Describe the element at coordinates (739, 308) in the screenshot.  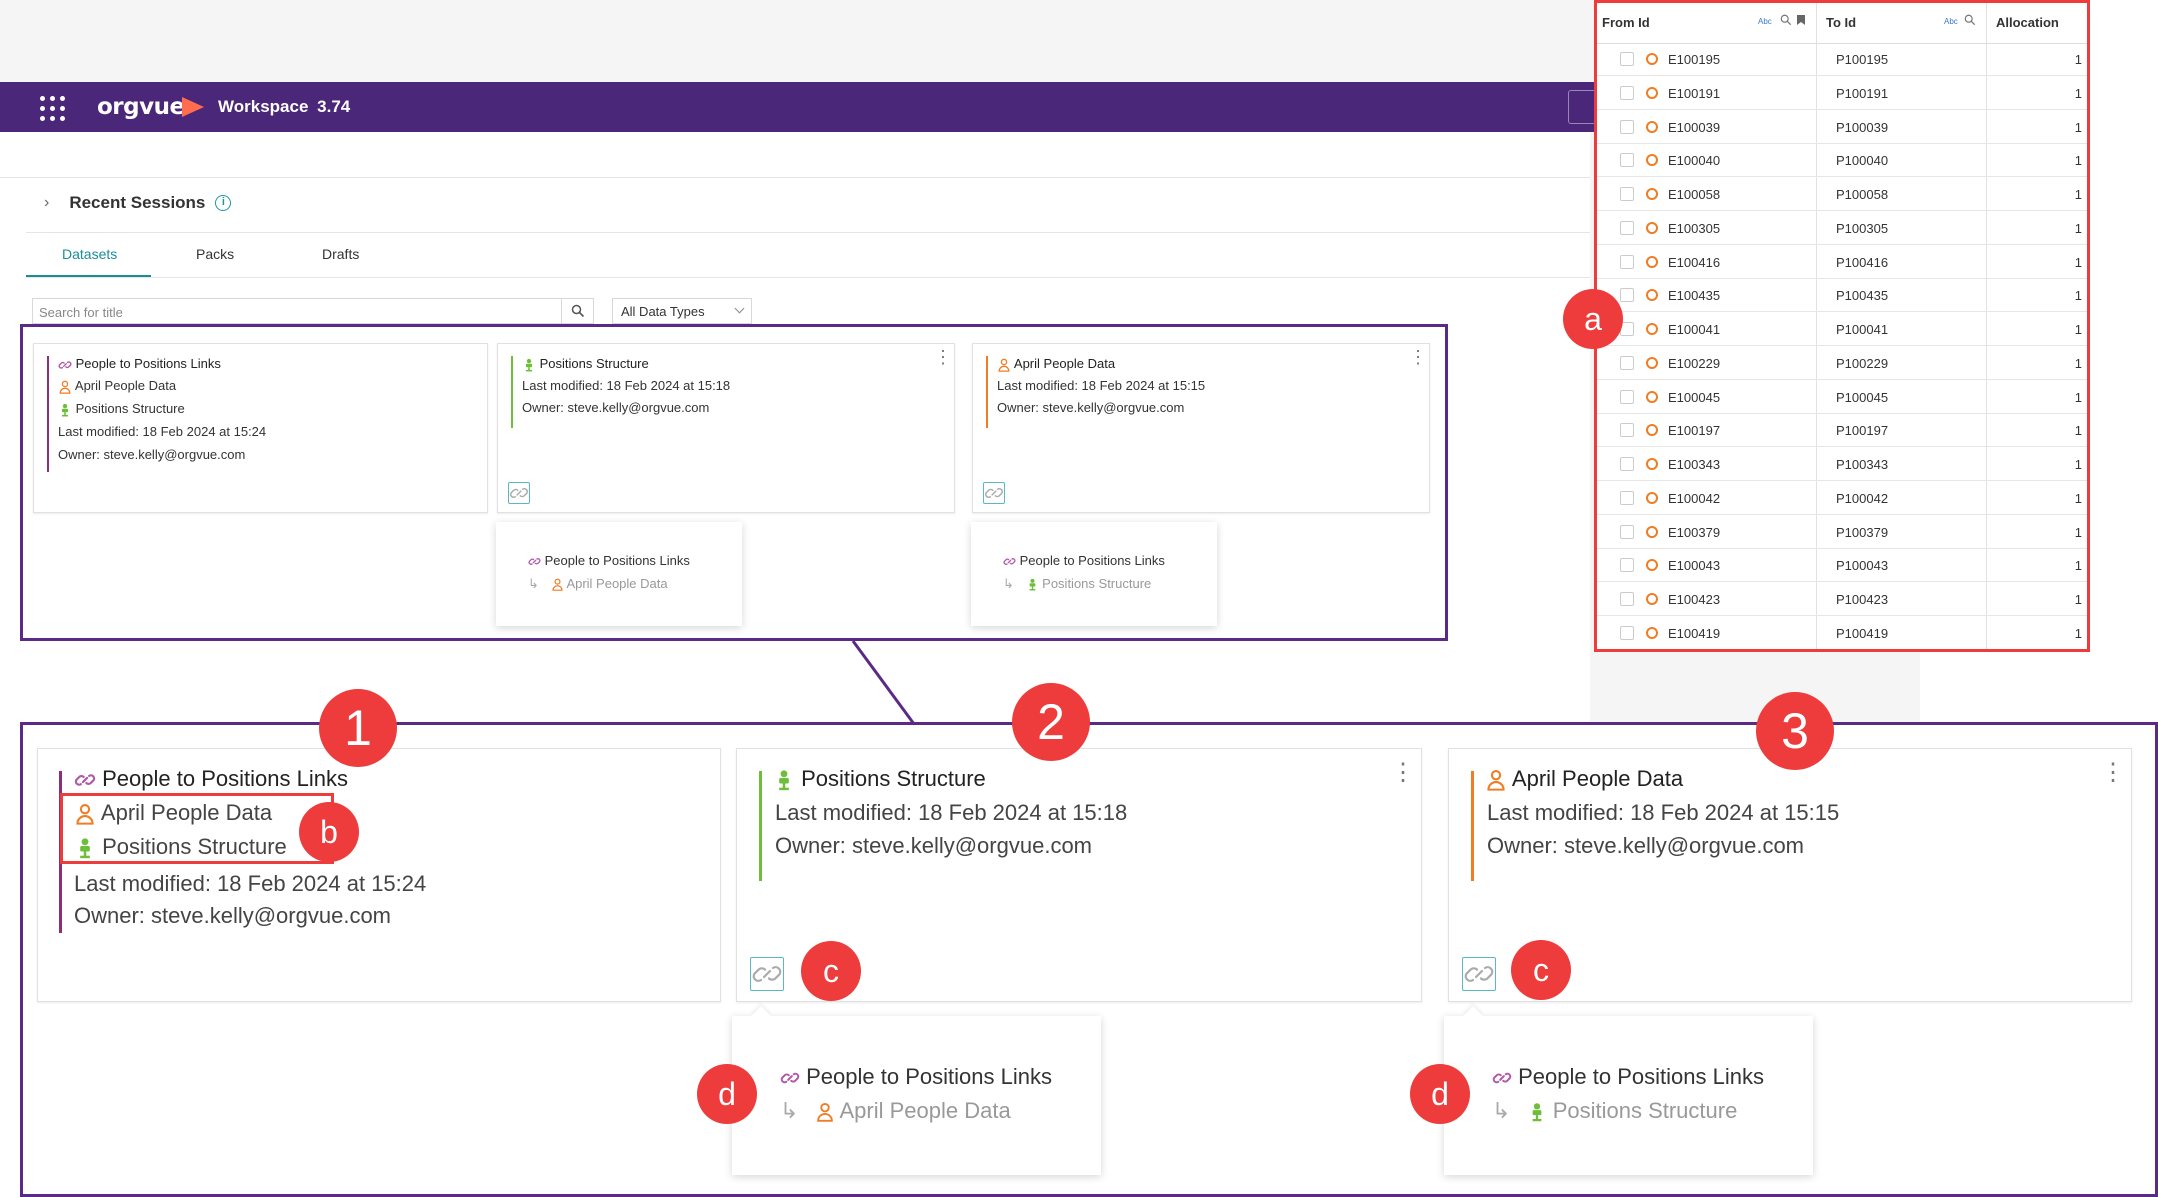
I see `chevron-down-icon` at that location.